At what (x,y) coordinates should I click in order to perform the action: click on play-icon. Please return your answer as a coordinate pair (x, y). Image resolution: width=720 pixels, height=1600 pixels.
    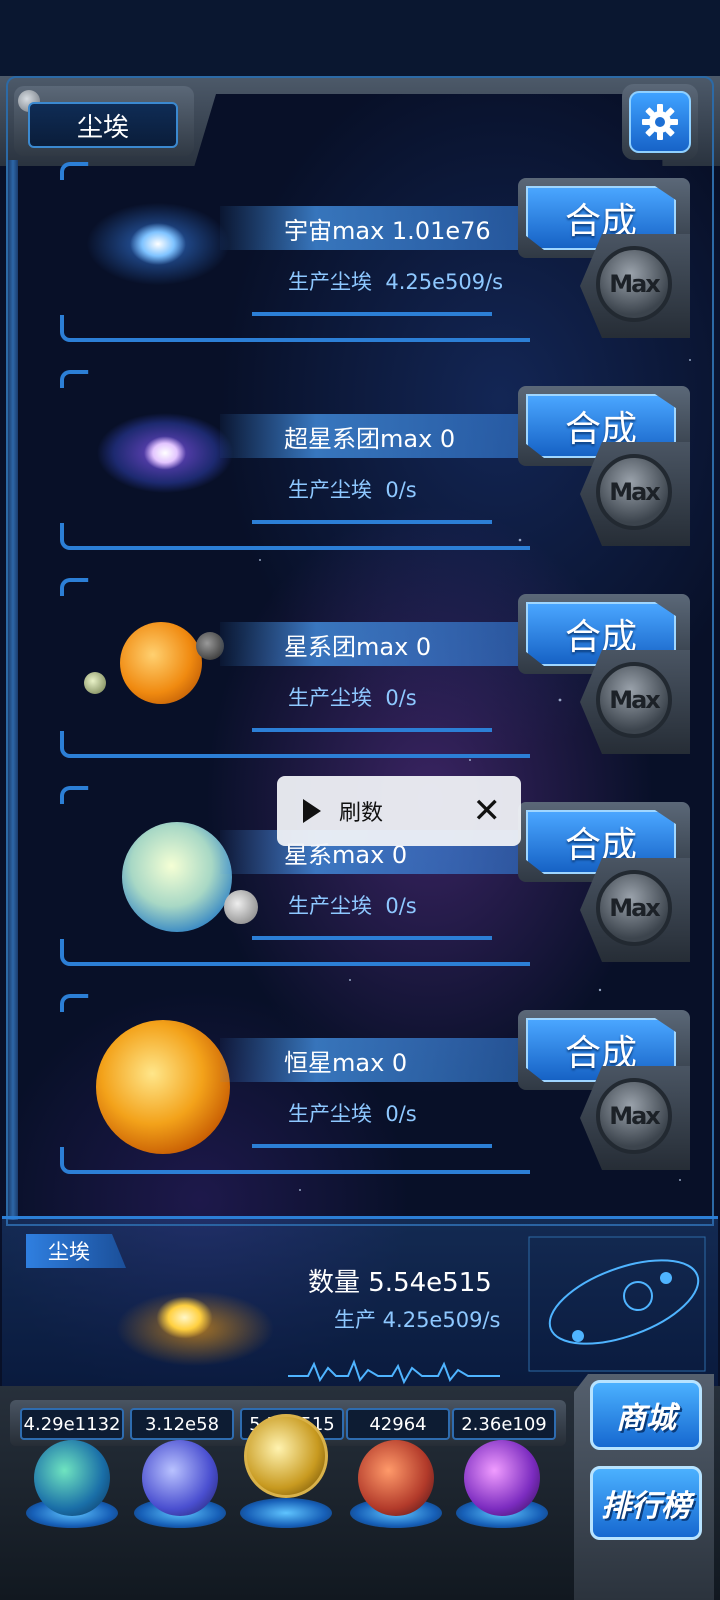
    Looking at the image, I should click on (312, 811).